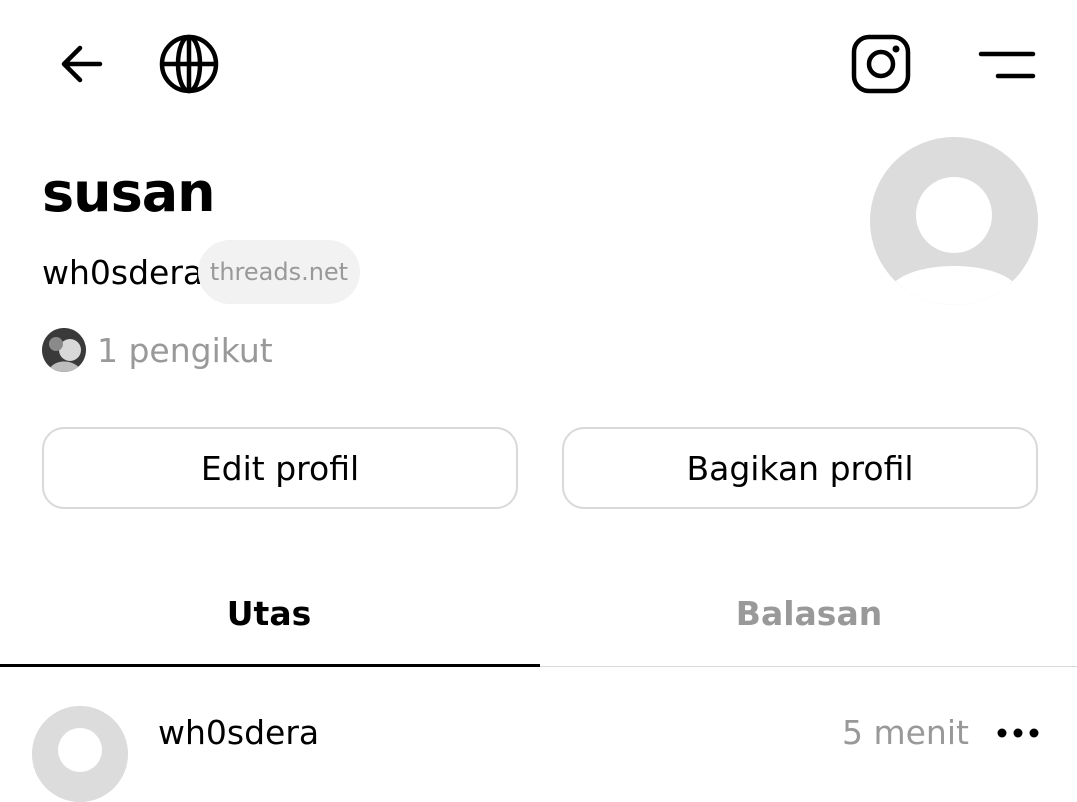 This screenshot has height=802, width=1077. I want to click on back-button, so click(80, 64).